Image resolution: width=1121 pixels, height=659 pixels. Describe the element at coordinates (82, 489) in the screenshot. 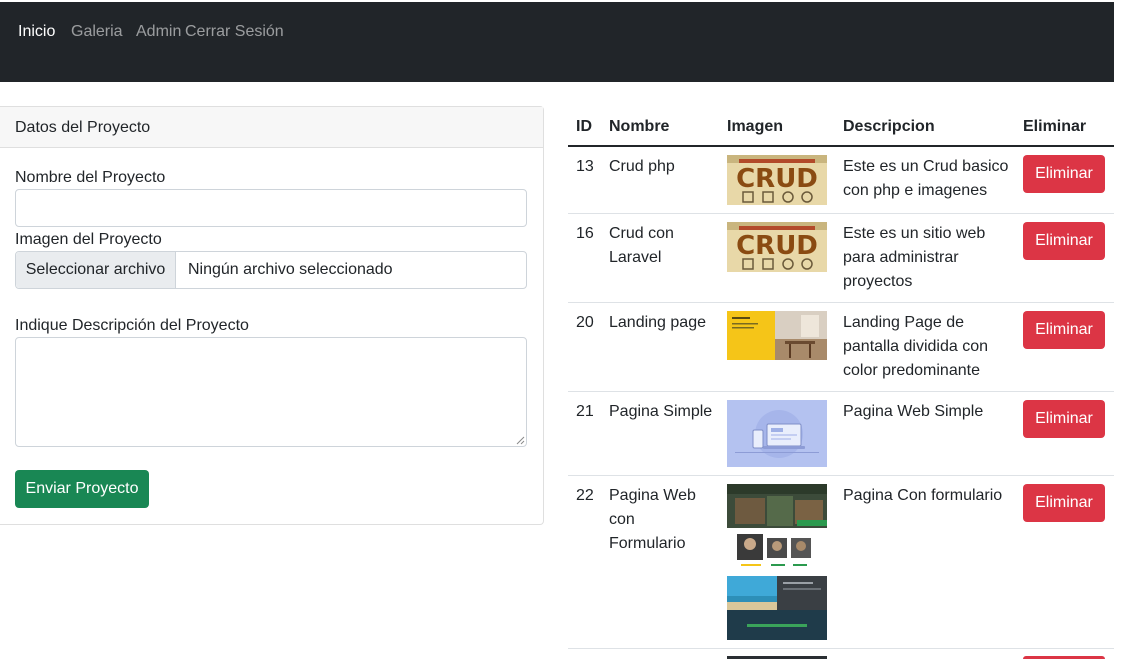

I see `submit-project-button: Enviar Proyecto` at that location.